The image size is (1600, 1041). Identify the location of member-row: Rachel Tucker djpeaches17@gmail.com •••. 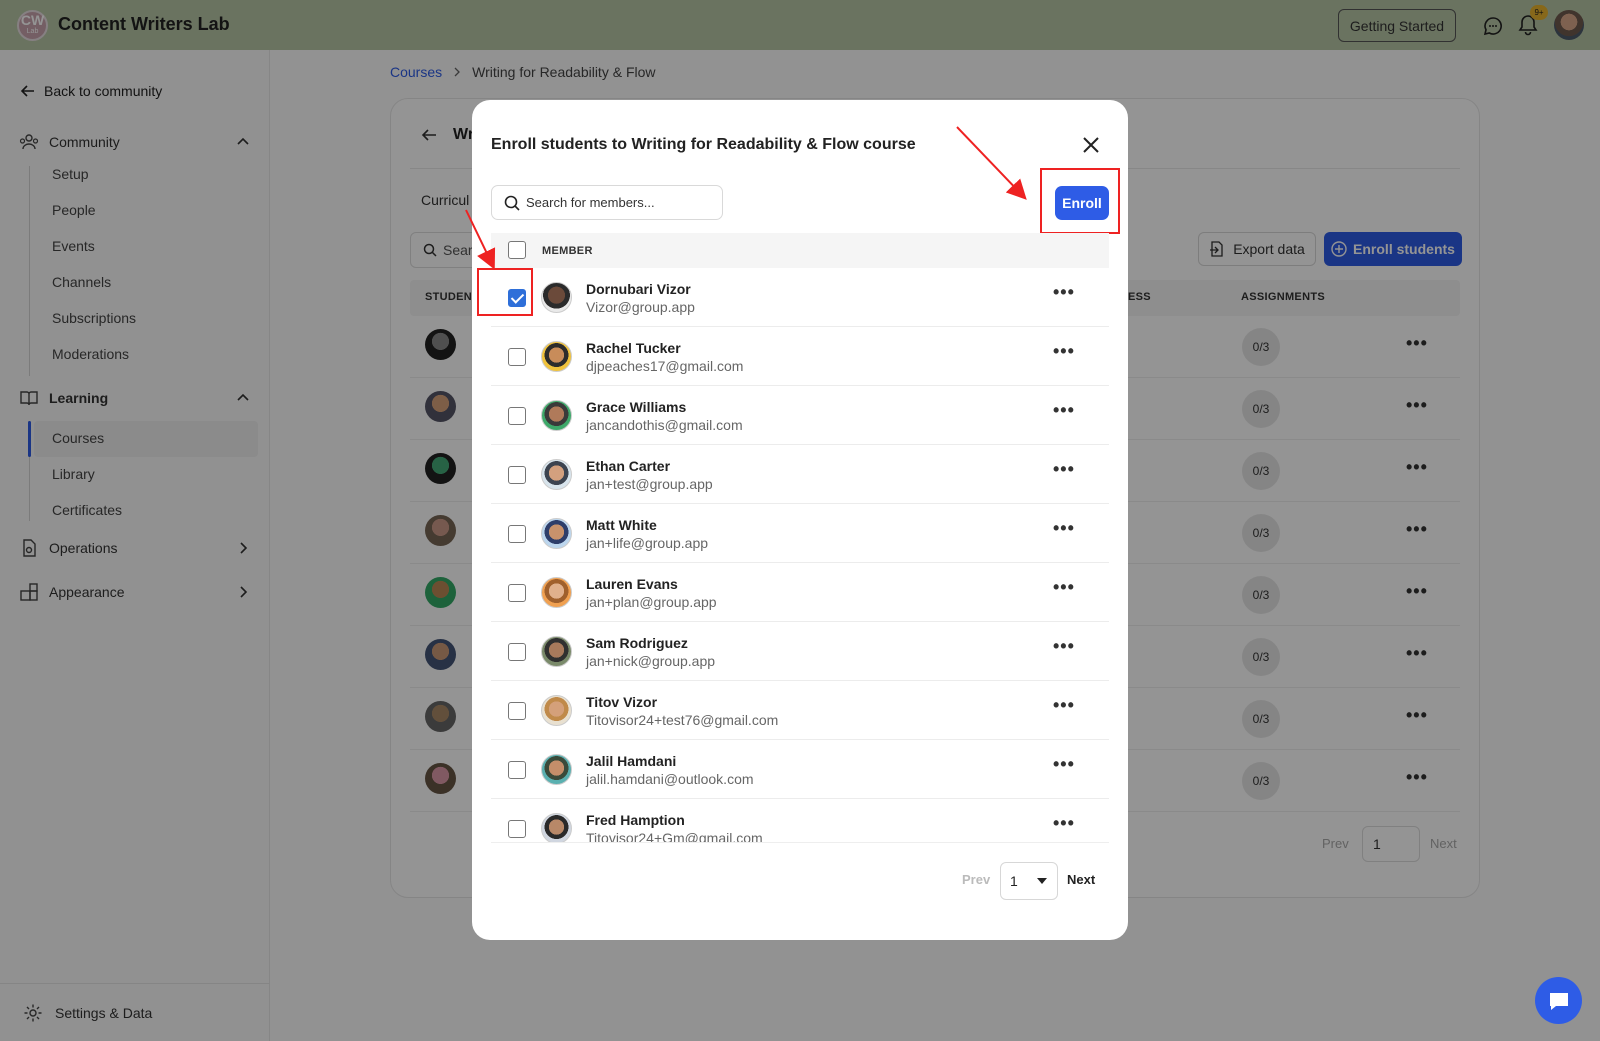
(800, 356).